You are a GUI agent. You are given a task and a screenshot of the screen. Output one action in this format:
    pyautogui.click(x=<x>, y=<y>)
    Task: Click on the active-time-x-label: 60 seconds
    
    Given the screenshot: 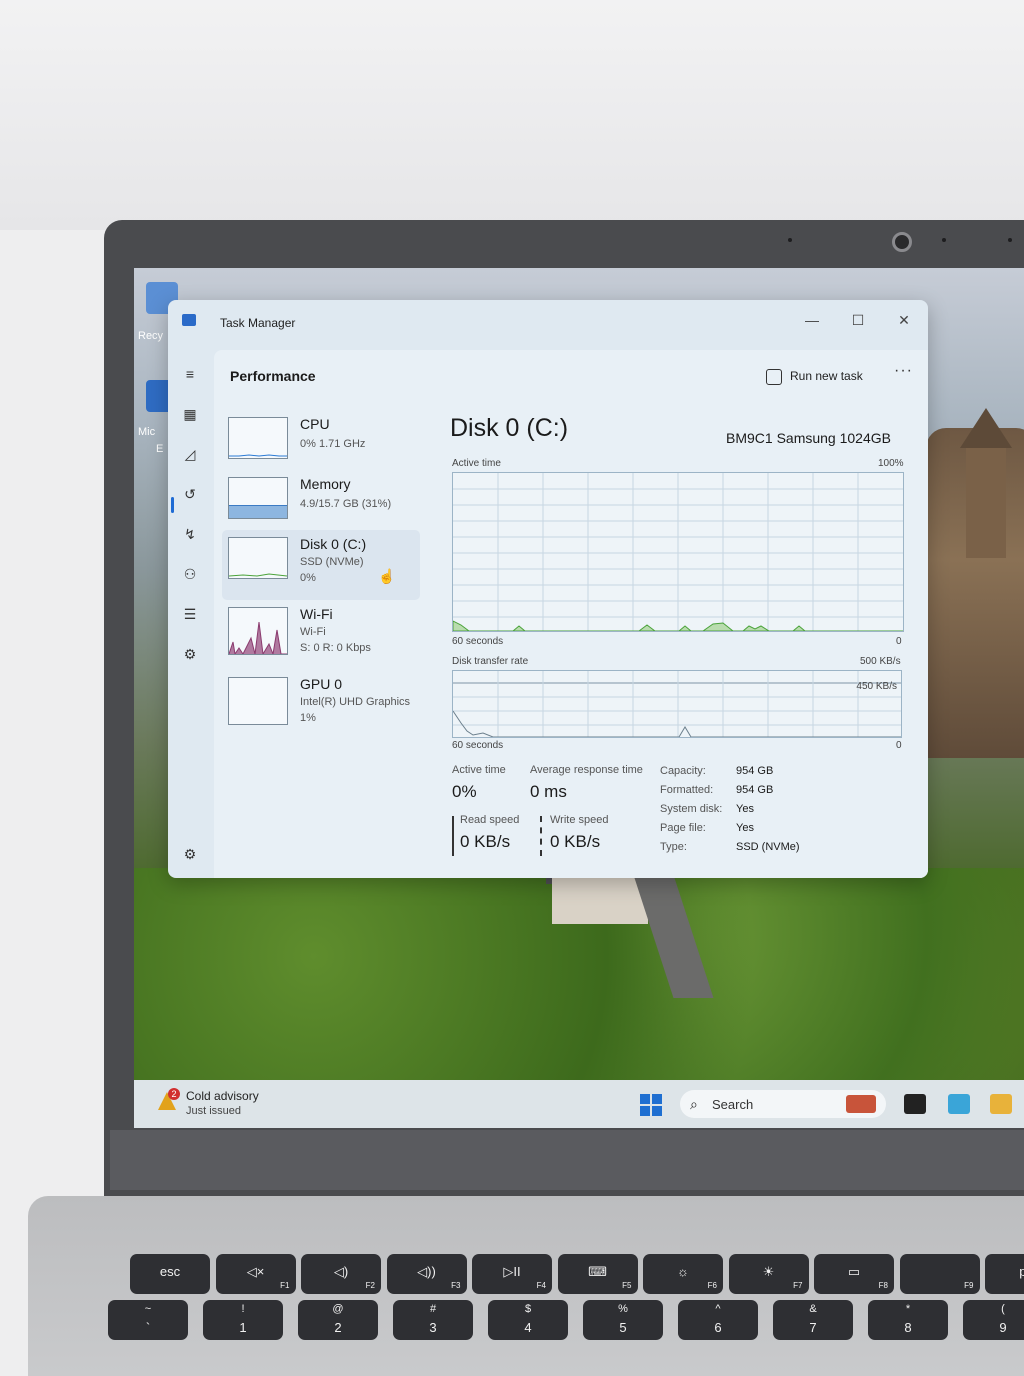 What is the action you would take?
    pyautogui.click(x=478, y=641)
    